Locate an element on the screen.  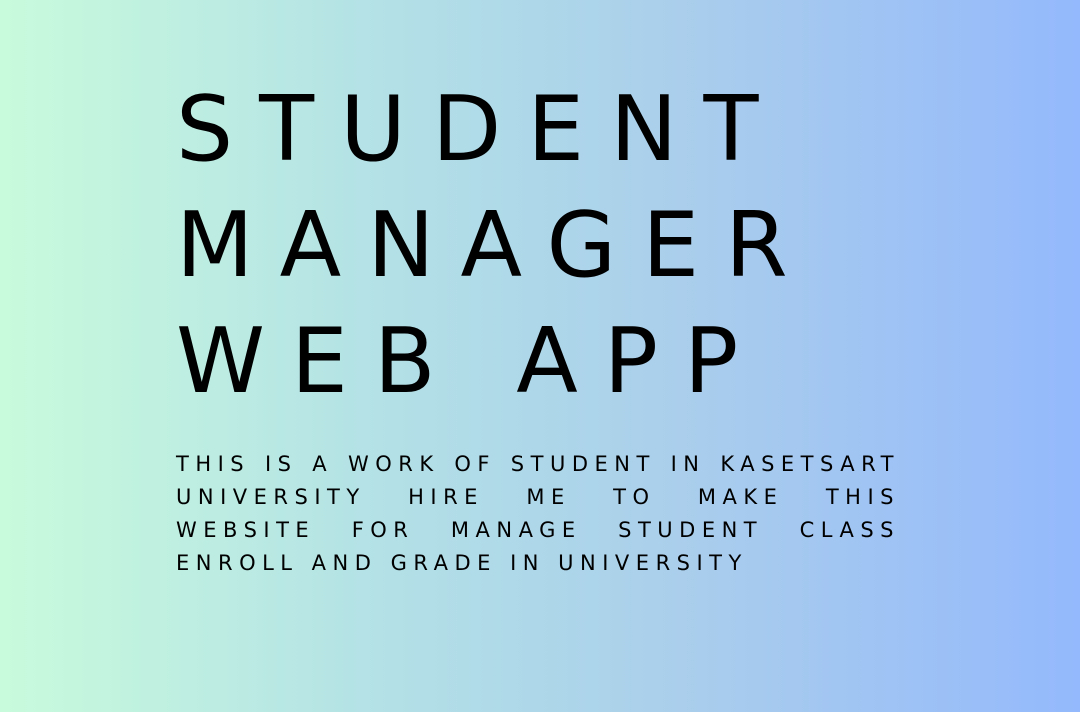
title-line-1: STUDENT is located at coordinates (480, 129).